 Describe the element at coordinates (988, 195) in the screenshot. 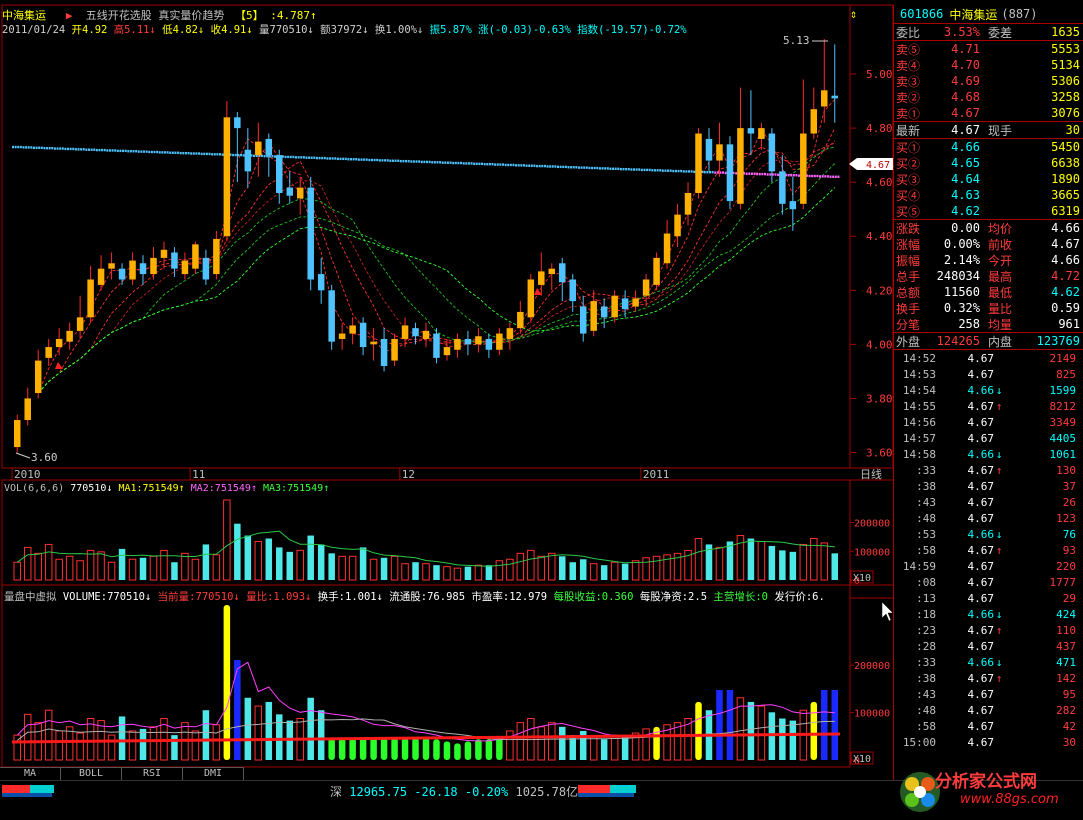

I see `buy-row: 买④ 4.63 3665` at that location.